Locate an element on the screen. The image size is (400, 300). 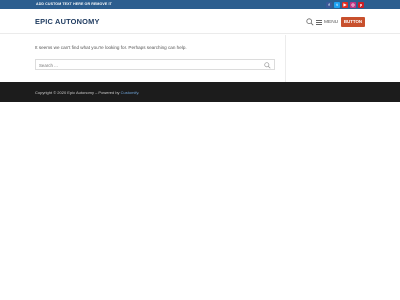
search-form is located at coordinates (155, 64).